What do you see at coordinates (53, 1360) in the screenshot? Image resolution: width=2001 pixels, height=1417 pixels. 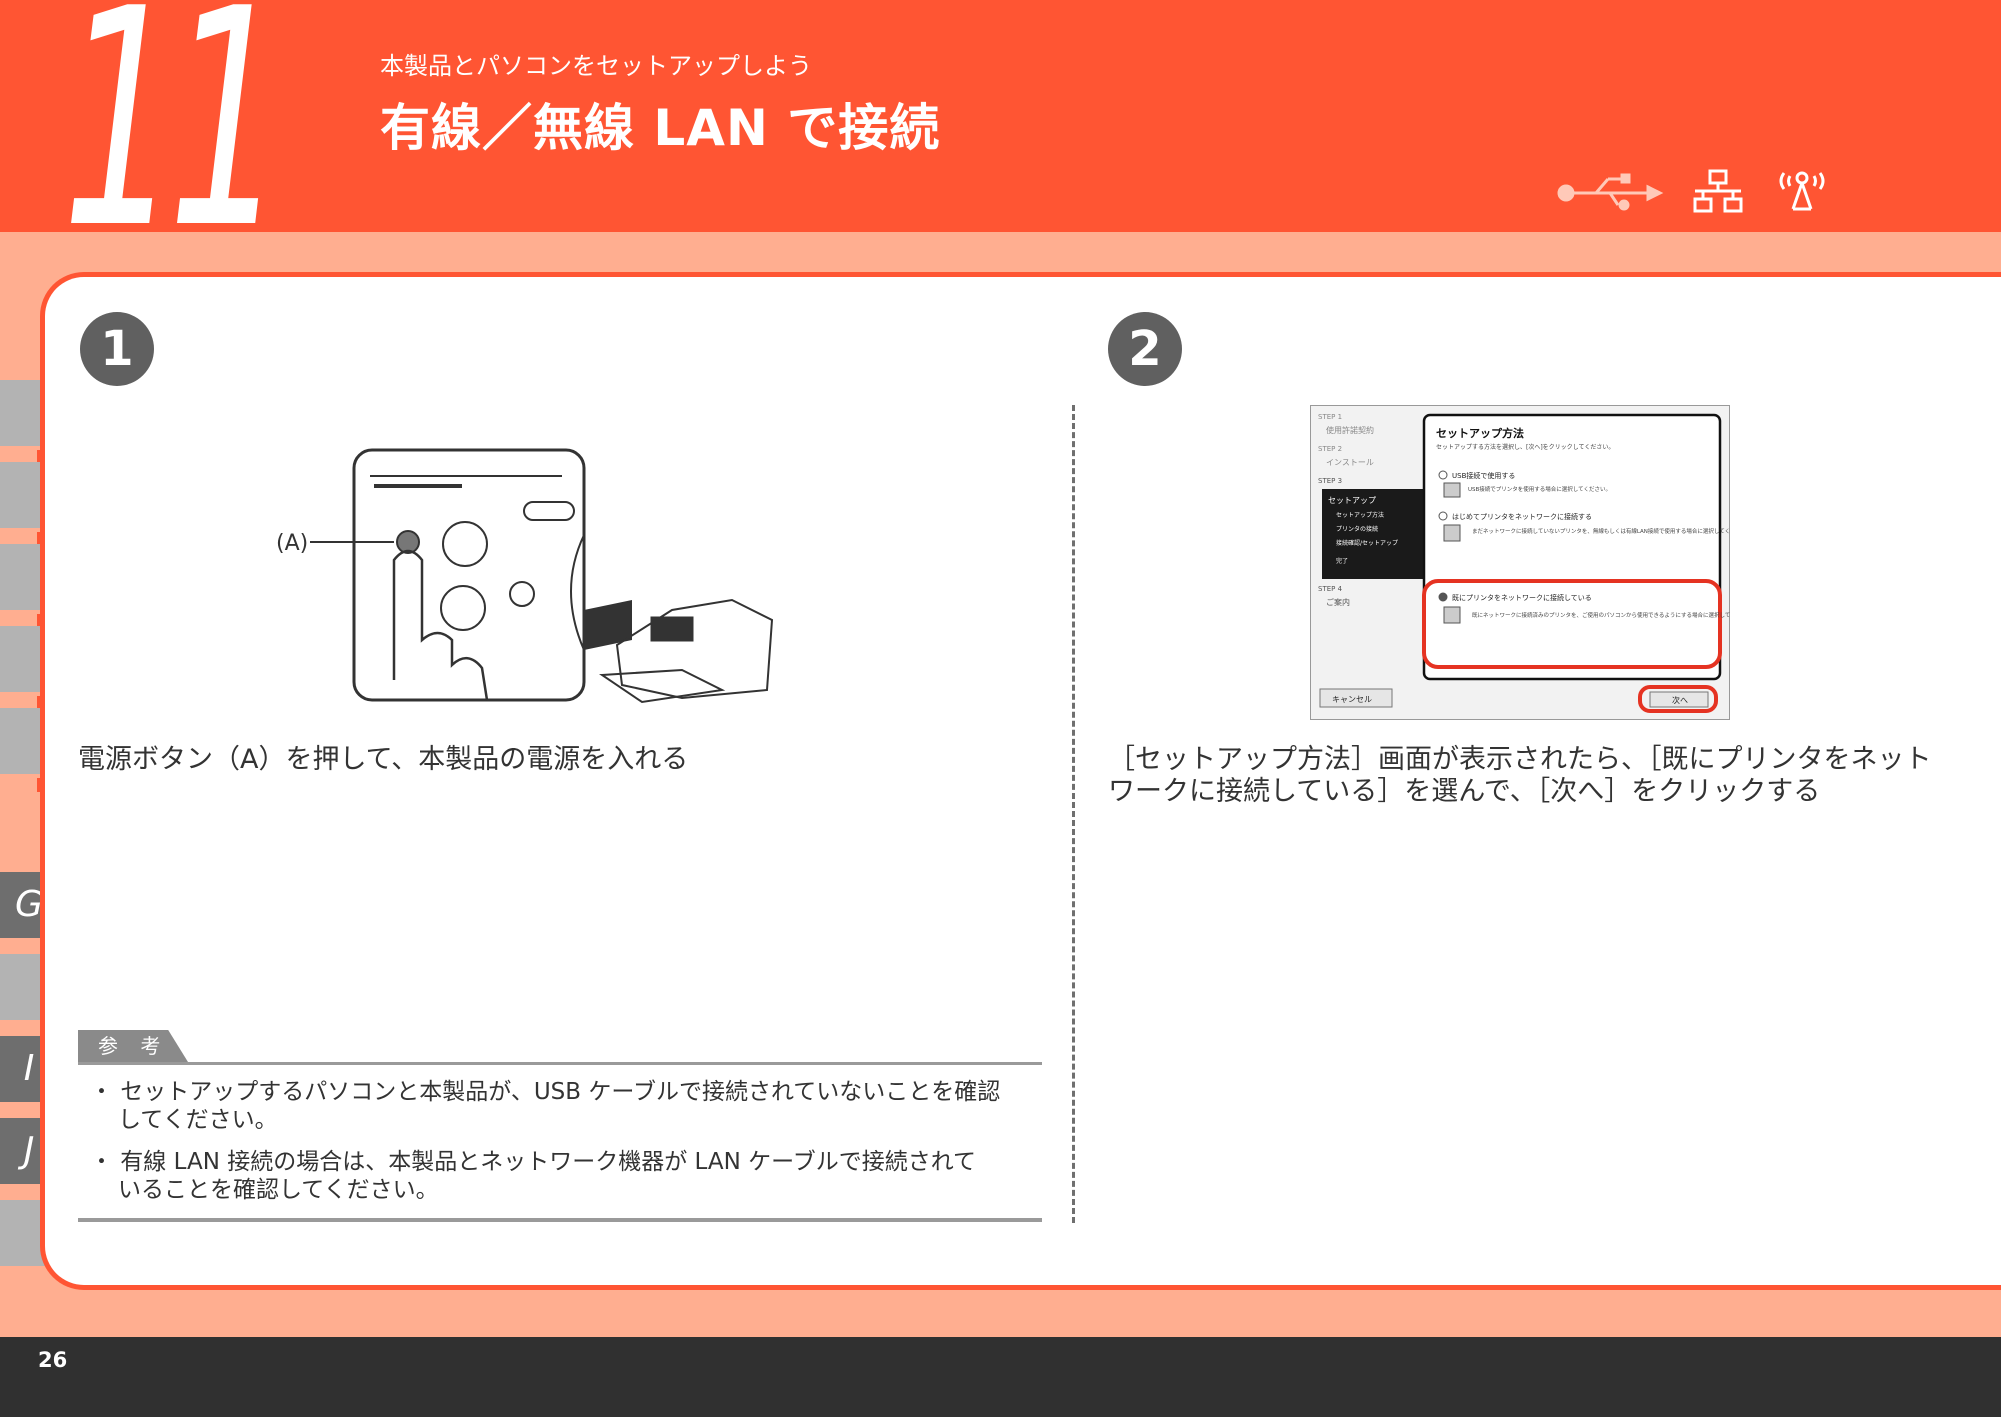 I see `page-number: 26` at bounding box center [53, 1360].